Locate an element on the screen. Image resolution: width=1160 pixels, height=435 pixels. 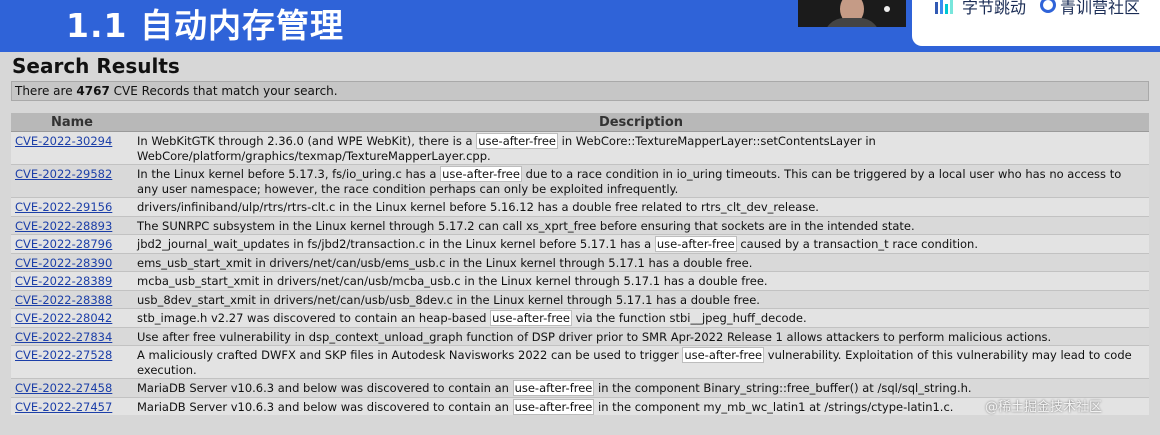
cve-id-link: CVE-2022-28042 is located at coordinates (63, 318).